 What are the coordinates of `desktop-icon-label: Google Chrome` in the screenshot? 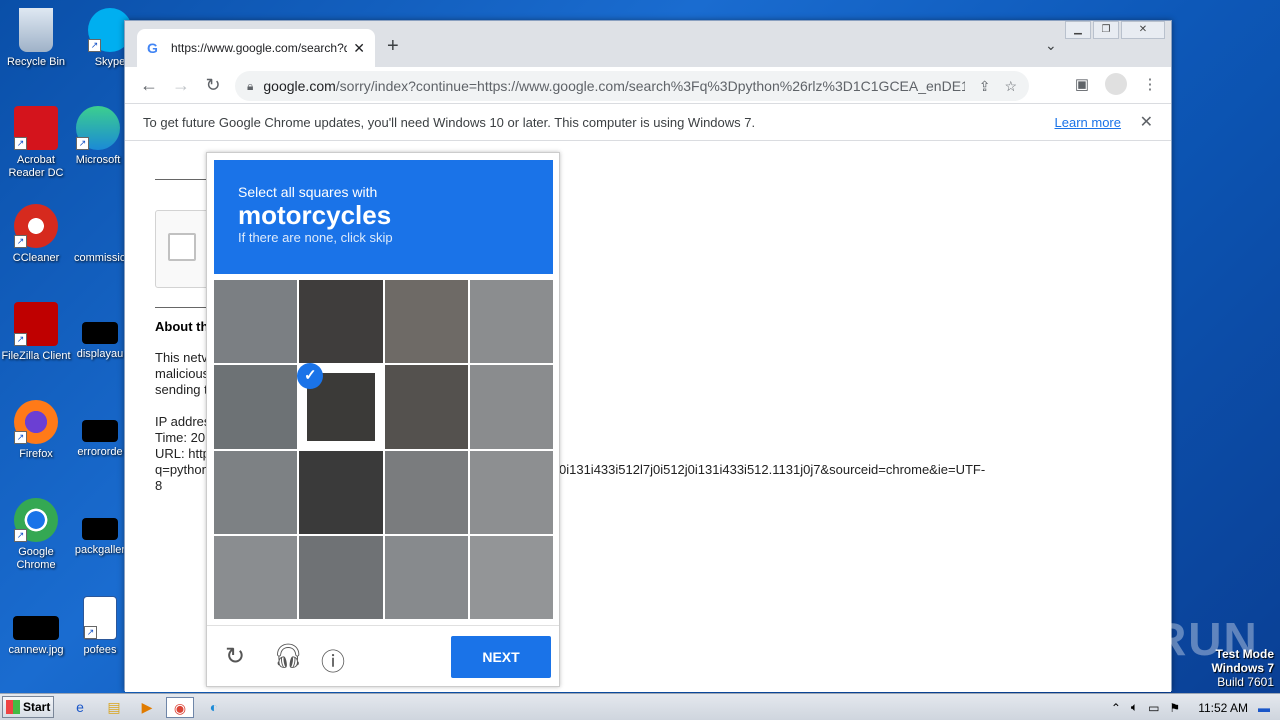 It's located at (36, 558).